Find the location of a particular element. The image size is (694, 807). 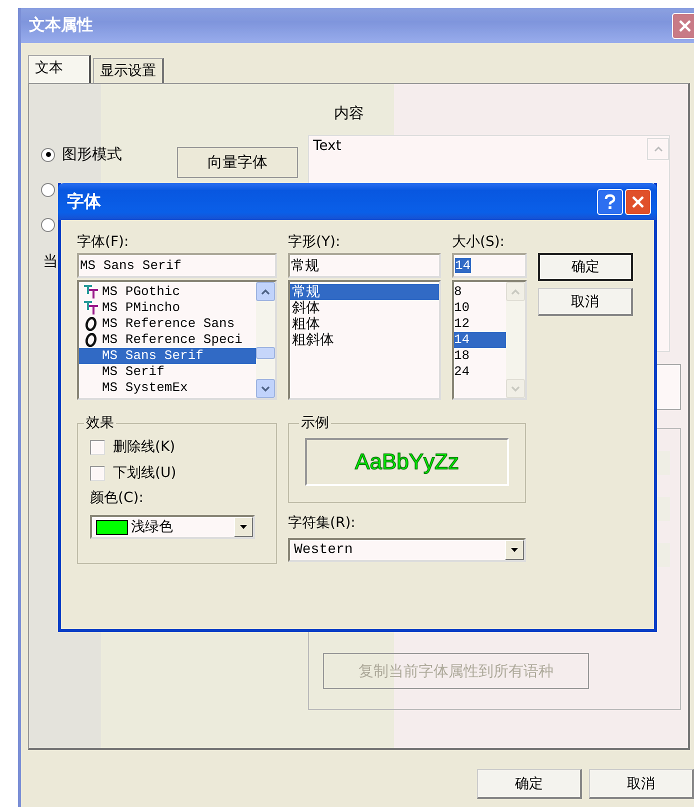

font-list-item: MS Reference Sans is located at coordinates (167, 324).